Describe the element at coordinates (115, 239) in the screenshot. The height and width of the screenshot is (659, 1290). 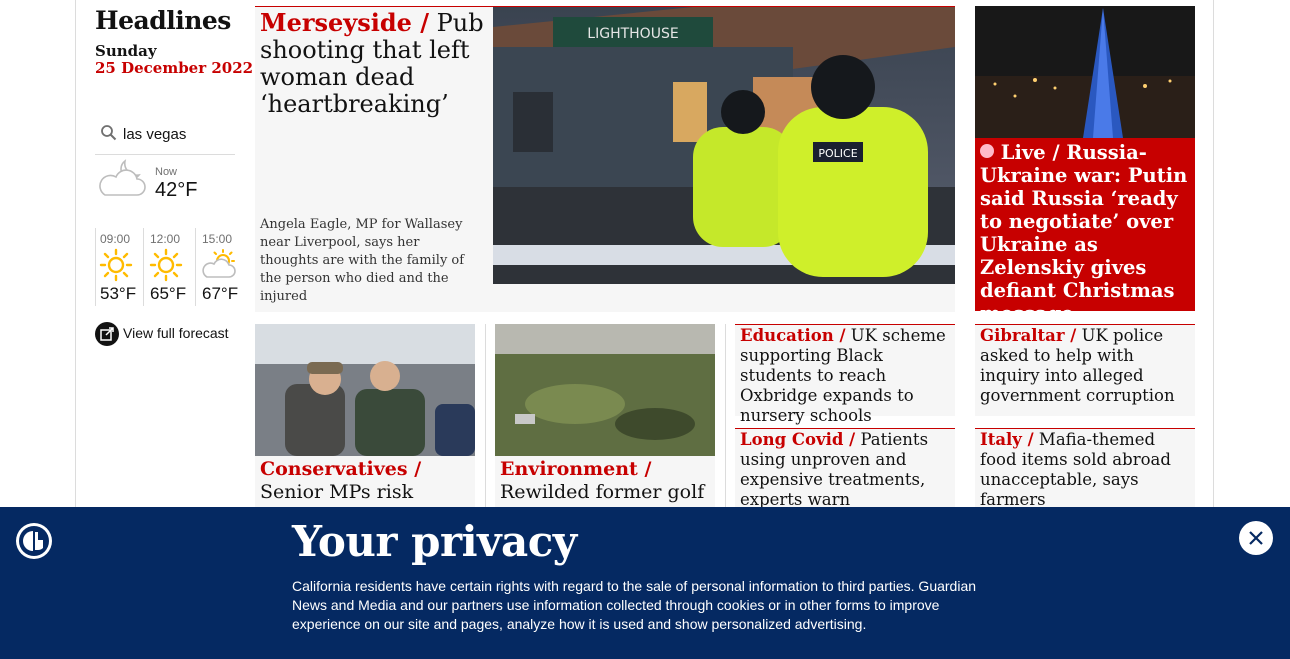
I see `forecast-time: 09:00` at that location.